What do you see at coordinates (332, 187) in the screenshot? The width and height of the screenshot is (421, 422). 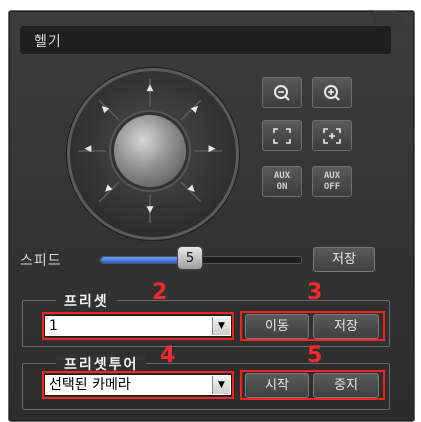 I see `aux-off-label-bottom: OFF` at bounding box center [332, 187].